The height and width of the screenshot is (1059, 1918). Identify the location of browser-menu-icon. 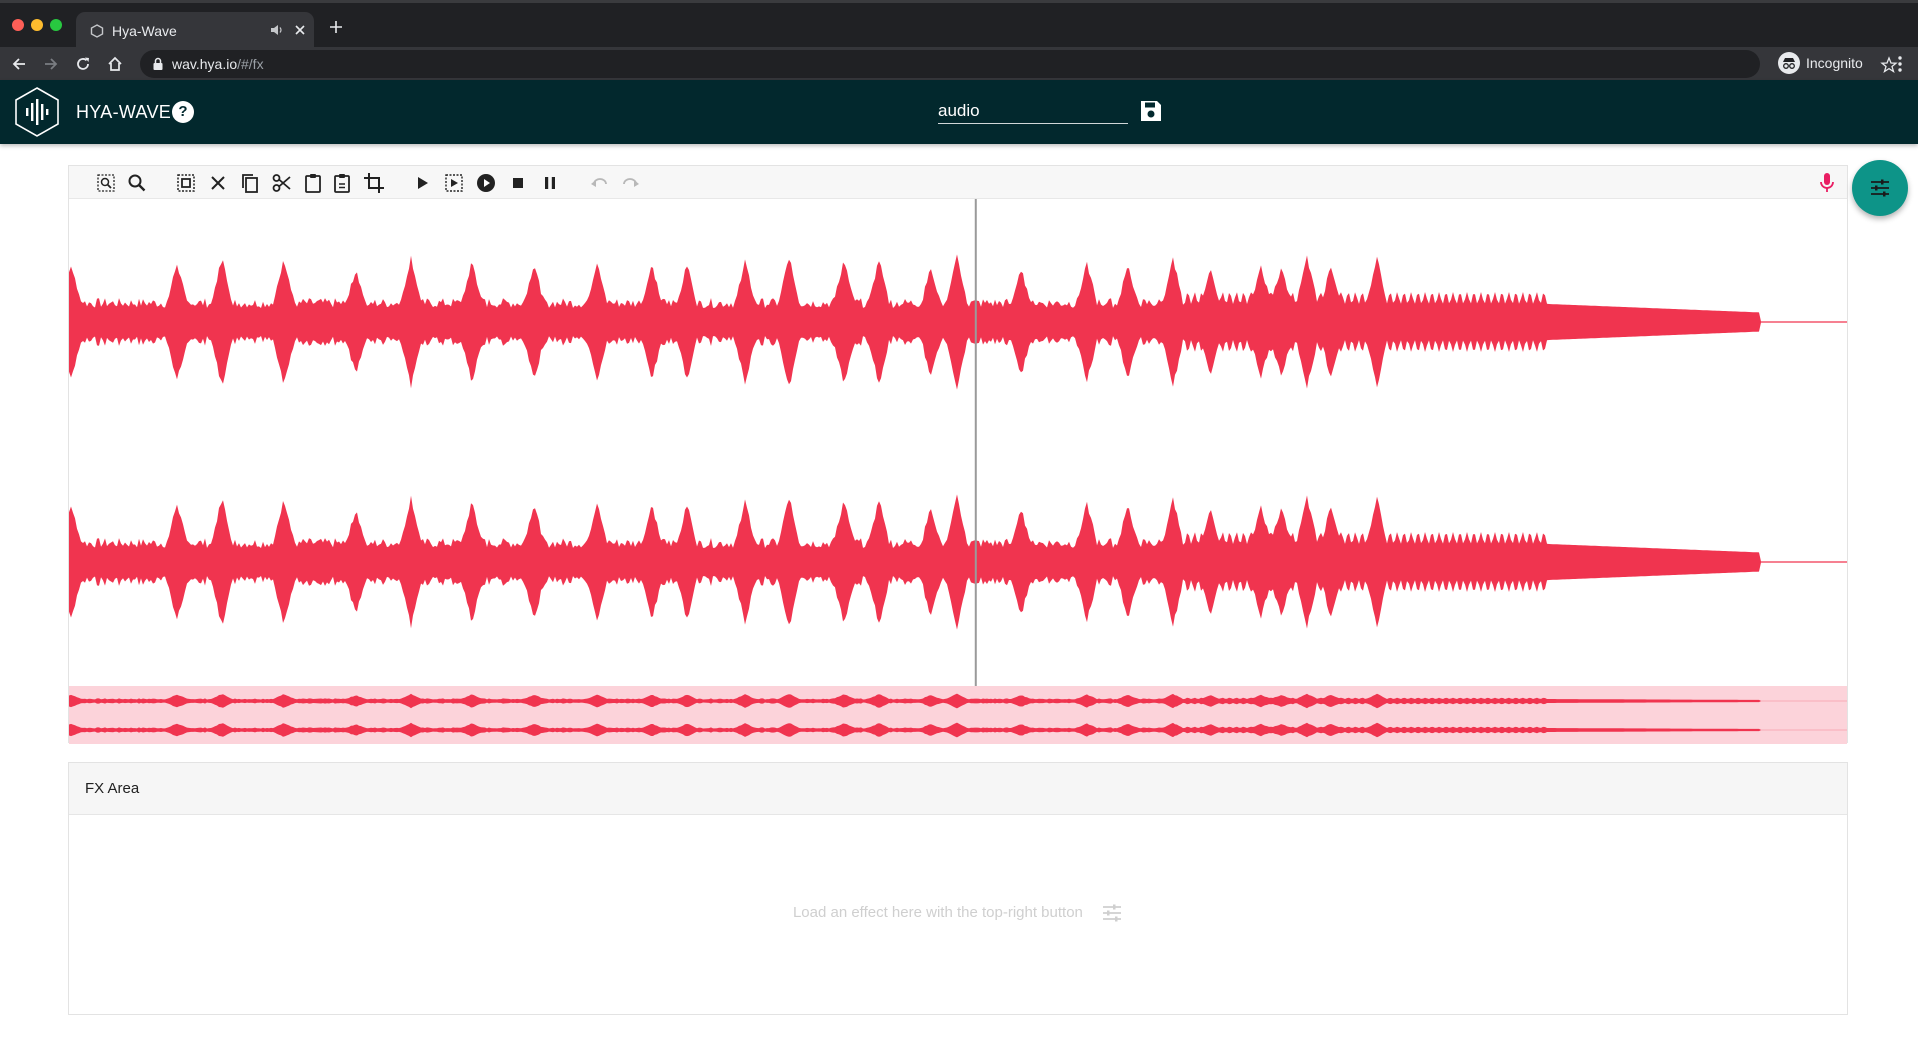
(1900, 64).